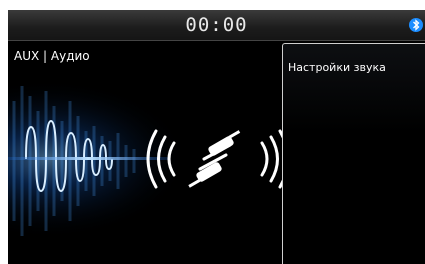  I want to click on panel-title: Настройки звука, so click(337, 67).